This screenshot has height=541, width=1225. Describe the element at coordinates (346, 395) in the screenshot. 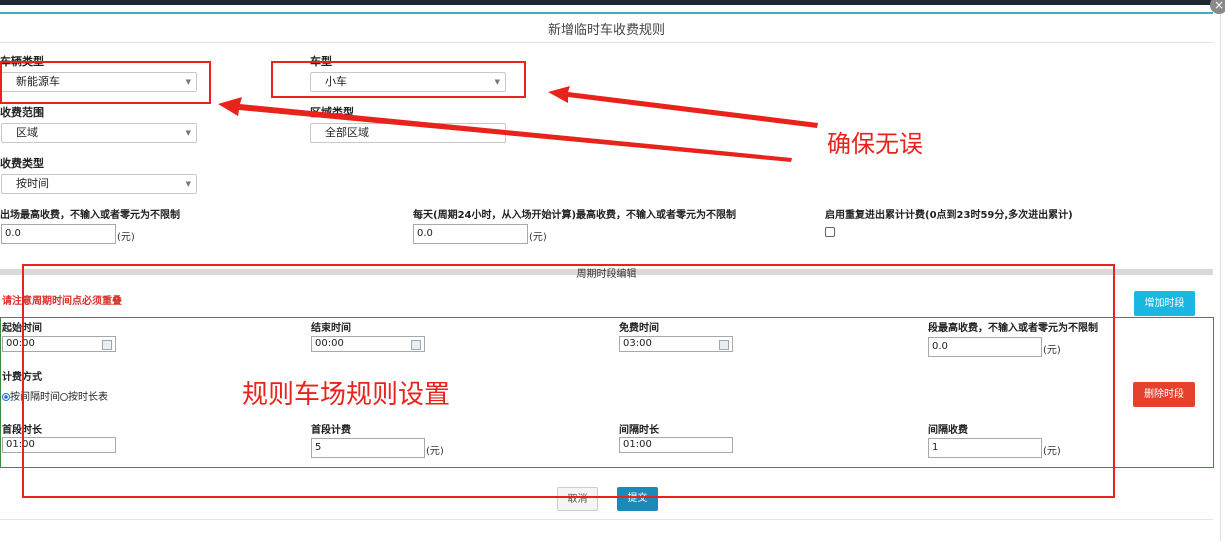

I see `annotation-rule-setting: 规则车场规则设置` at that location.